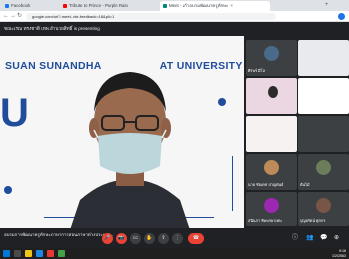 This screenshot has height=259, width=349. Describe the element at coordinates (17, 253) in the screenshot. I see `search-icon` at that location.